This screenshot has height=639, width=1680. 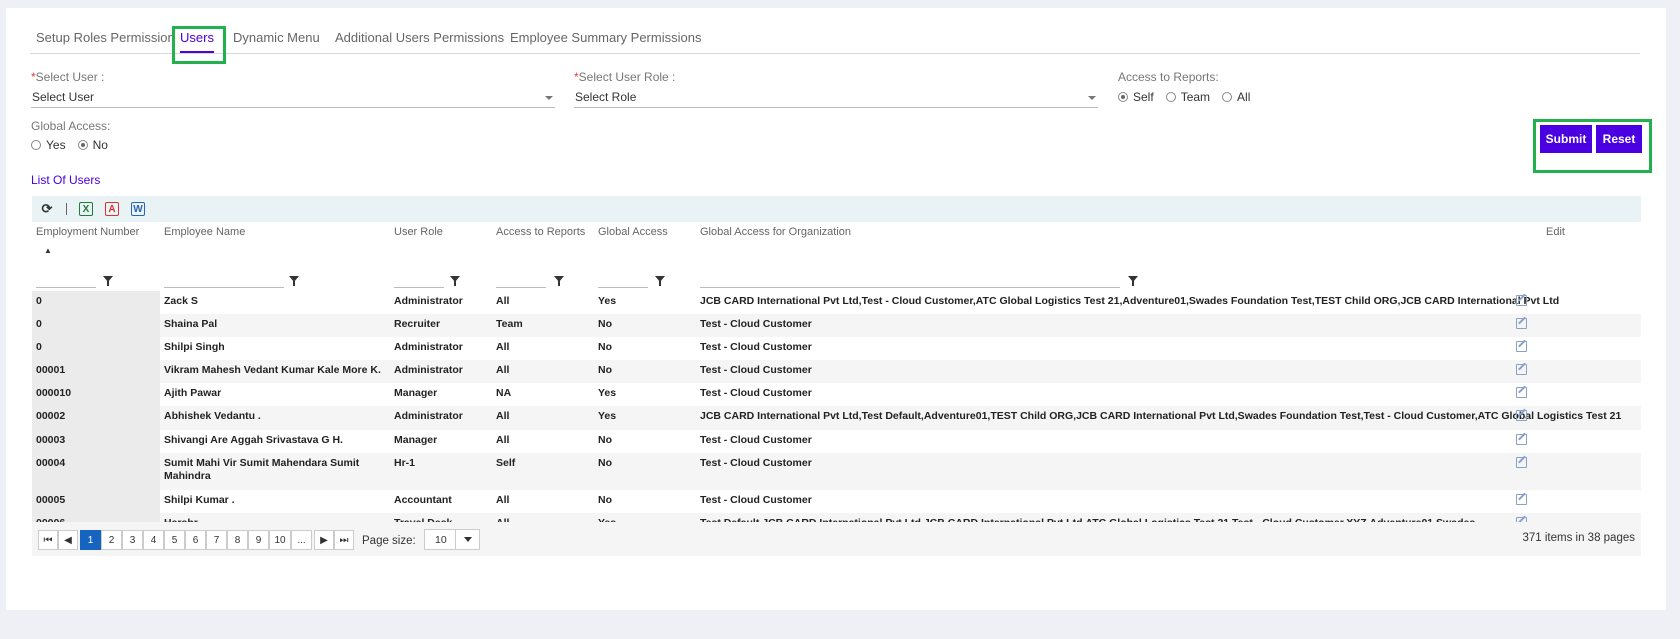 What do you see at coordinates (1236, 97) in the screenshot?
I see `access-all-option: All` at bounding box center [1236, 97].